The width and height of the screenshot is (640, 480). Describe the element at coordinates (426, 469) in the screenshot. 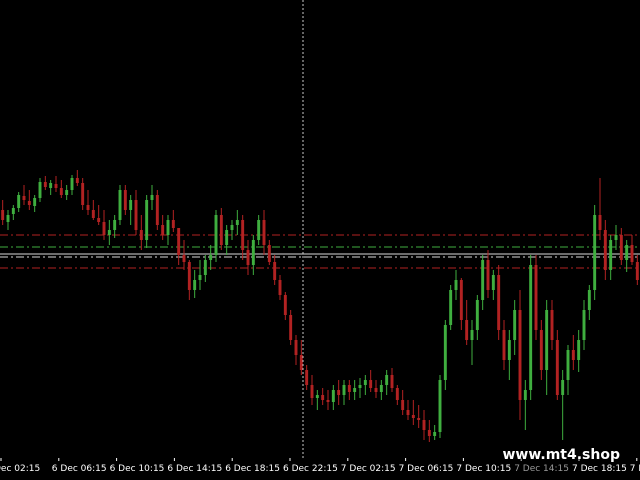

I see `x-tick-label: 7 Dec 06:15` at that location.